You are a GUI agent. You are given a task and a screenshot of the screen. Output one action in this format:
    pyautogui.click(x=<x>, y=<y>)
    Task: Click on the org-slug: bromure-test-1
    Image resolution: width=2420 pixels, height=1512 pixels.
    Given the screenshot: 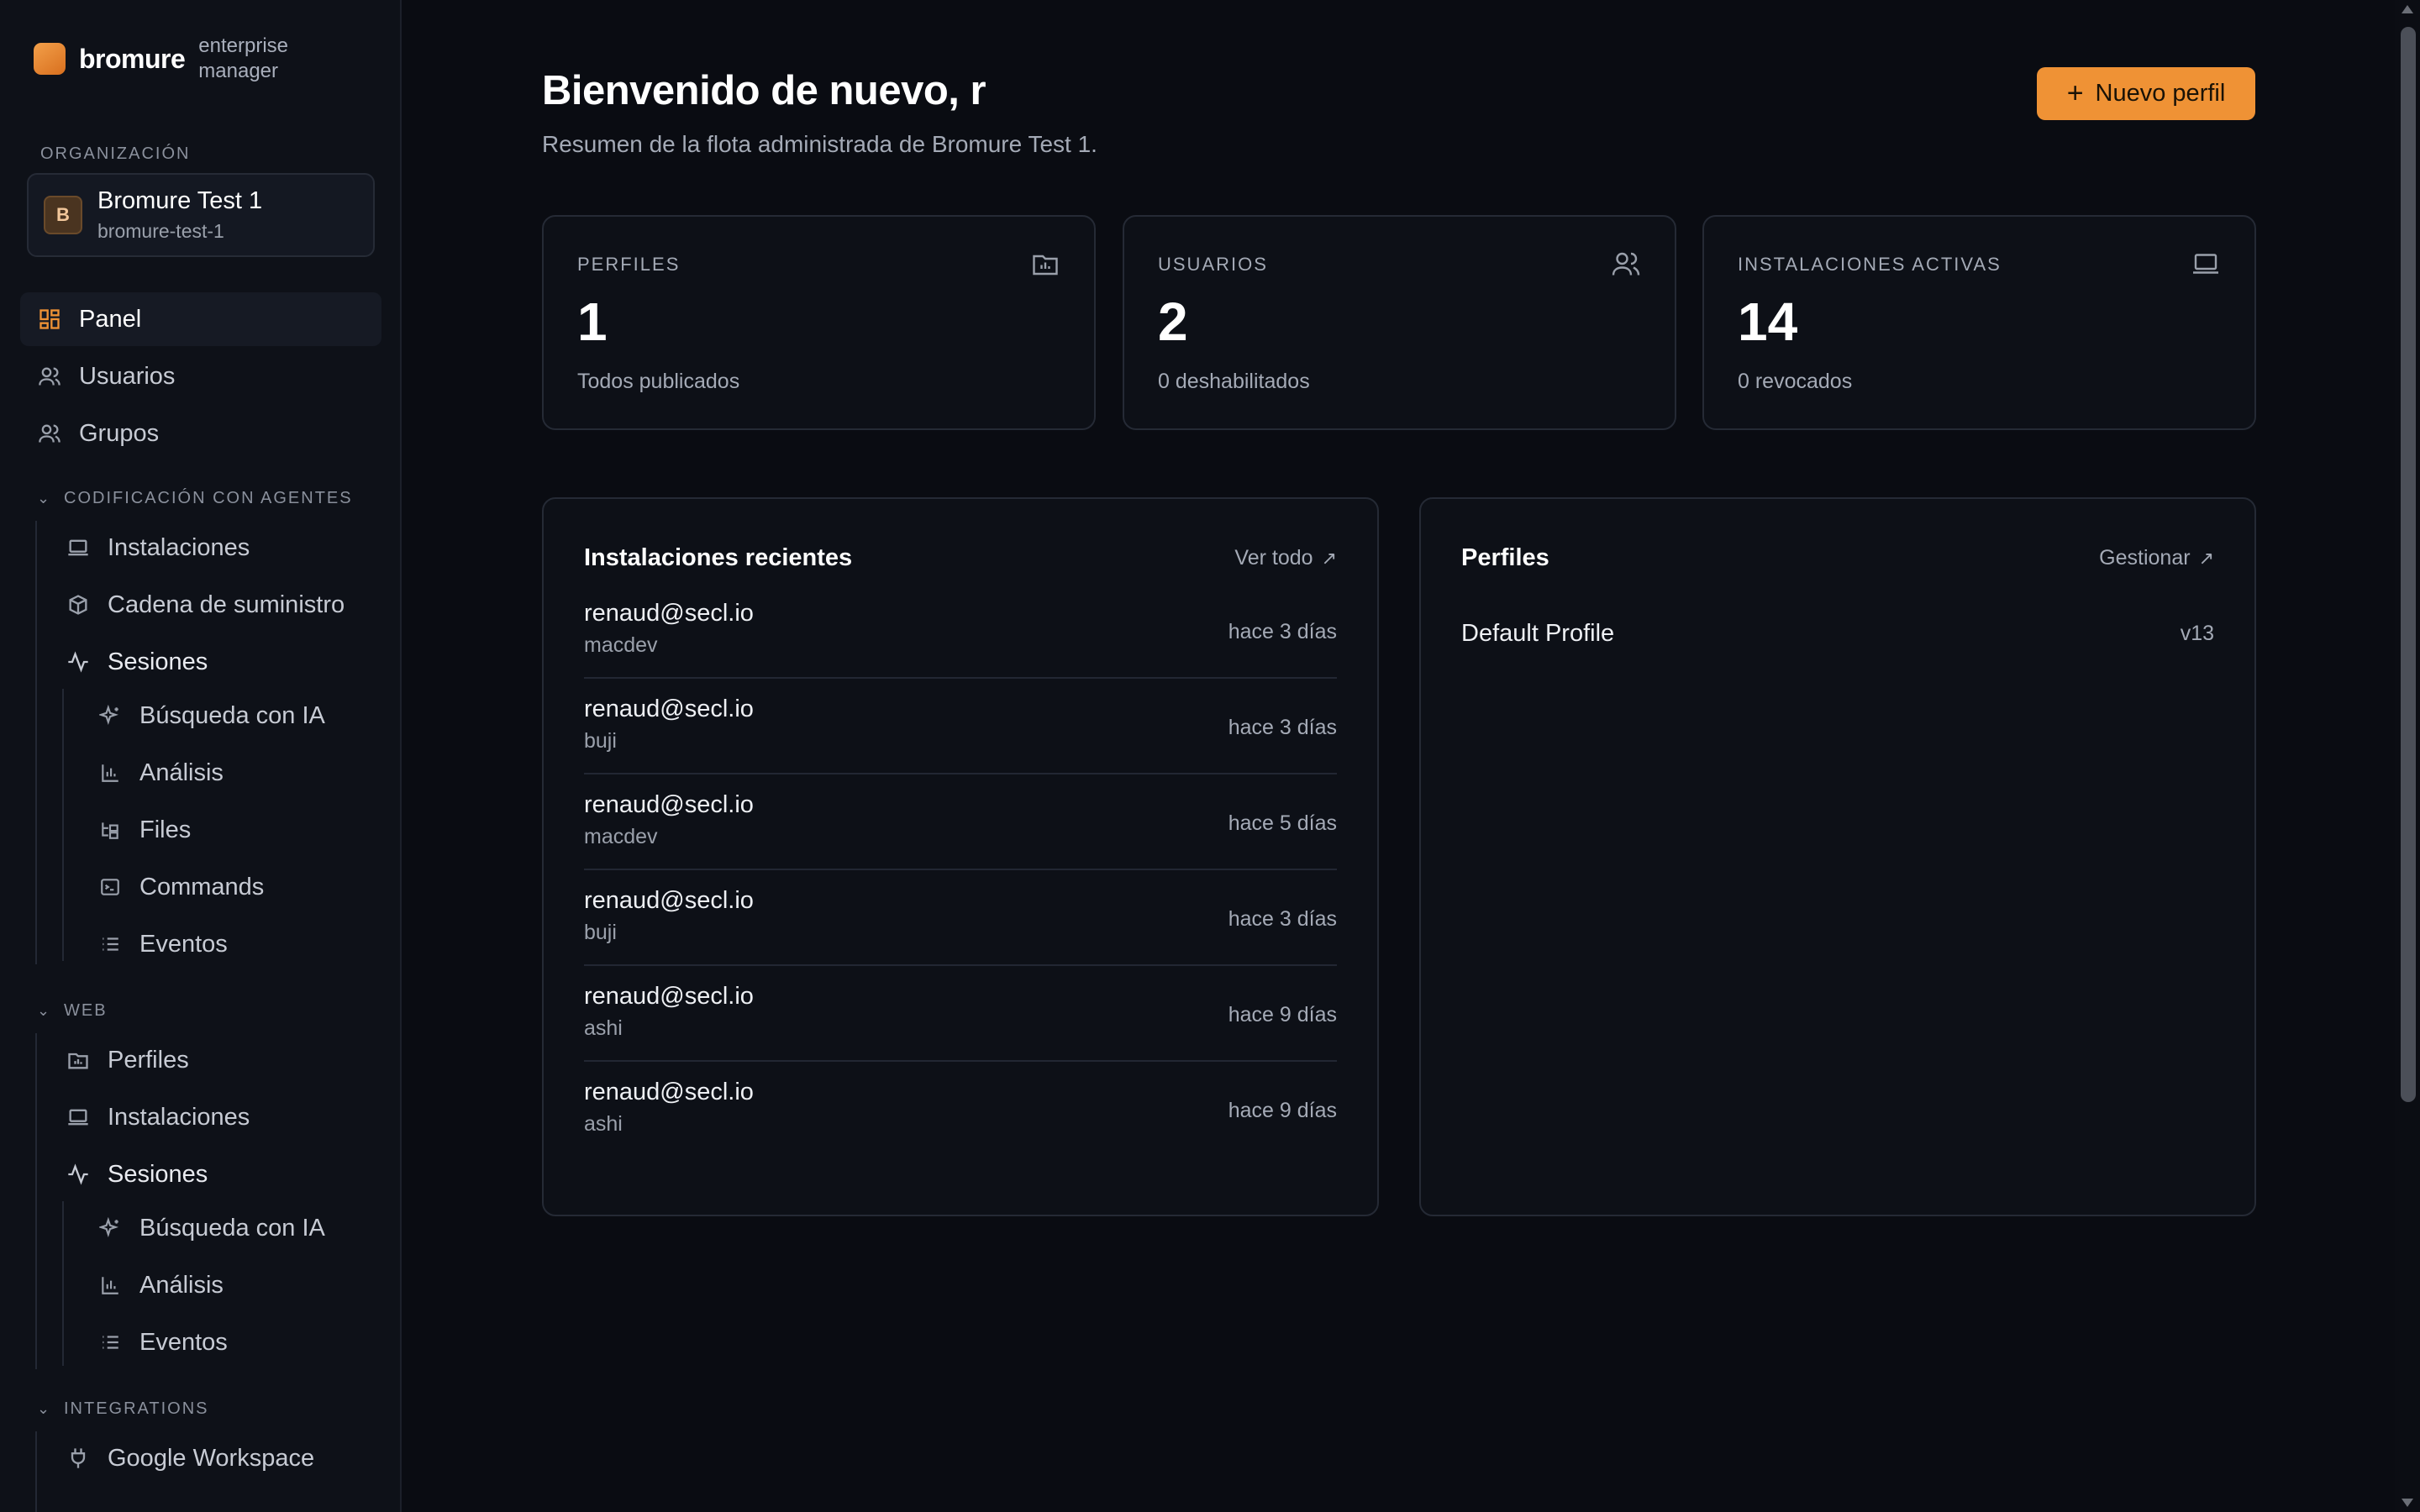 What is the action you would take?
    pyautogui.click(x=161, y=231)
    